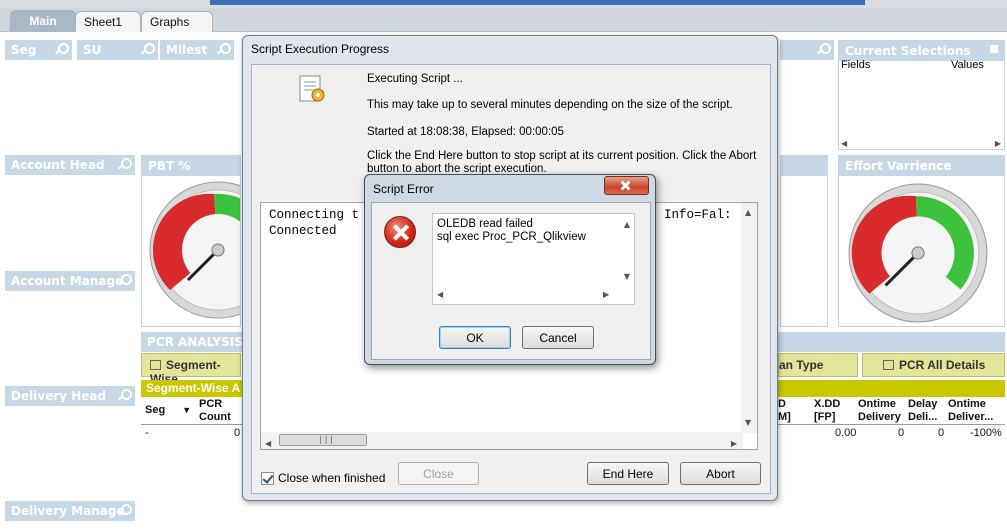 The image size is (1007, 530). Describe the element at coordinates (942, 365) in the screenshot. I see `pcr-all-details-label: PCR All Details` at that location.